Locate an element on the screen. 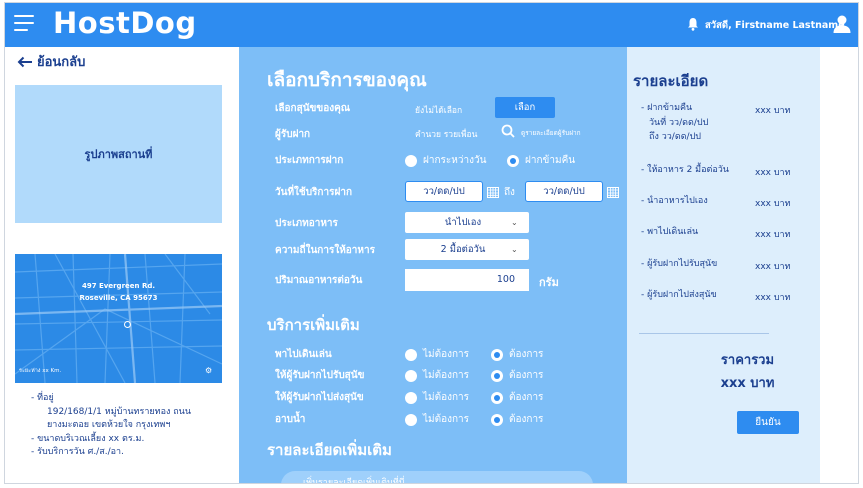  search-icon is located at coordinates (508, 131).